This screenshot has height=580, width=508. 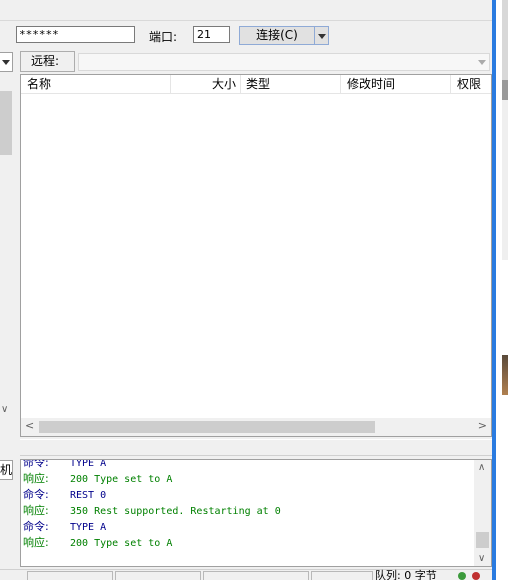 What do you see at coordinates (396, 84) in the screenshot?
I see `column-header-modified: 修改时间` at bounding box center [396, 84].